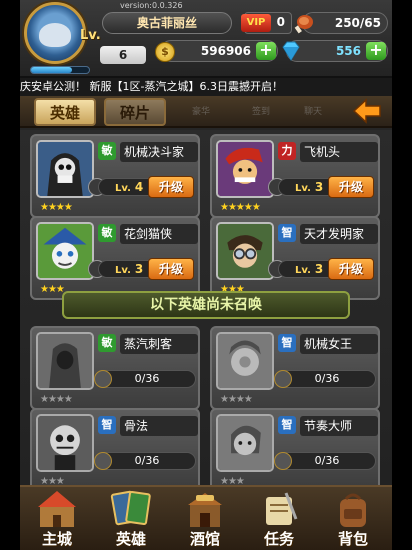  What do you see at coordinates (295, 450) in the screenshot?
I see `locked-hero-card: ★★★ 智 节奏大师 0/36` at bounding box center [295, 450].